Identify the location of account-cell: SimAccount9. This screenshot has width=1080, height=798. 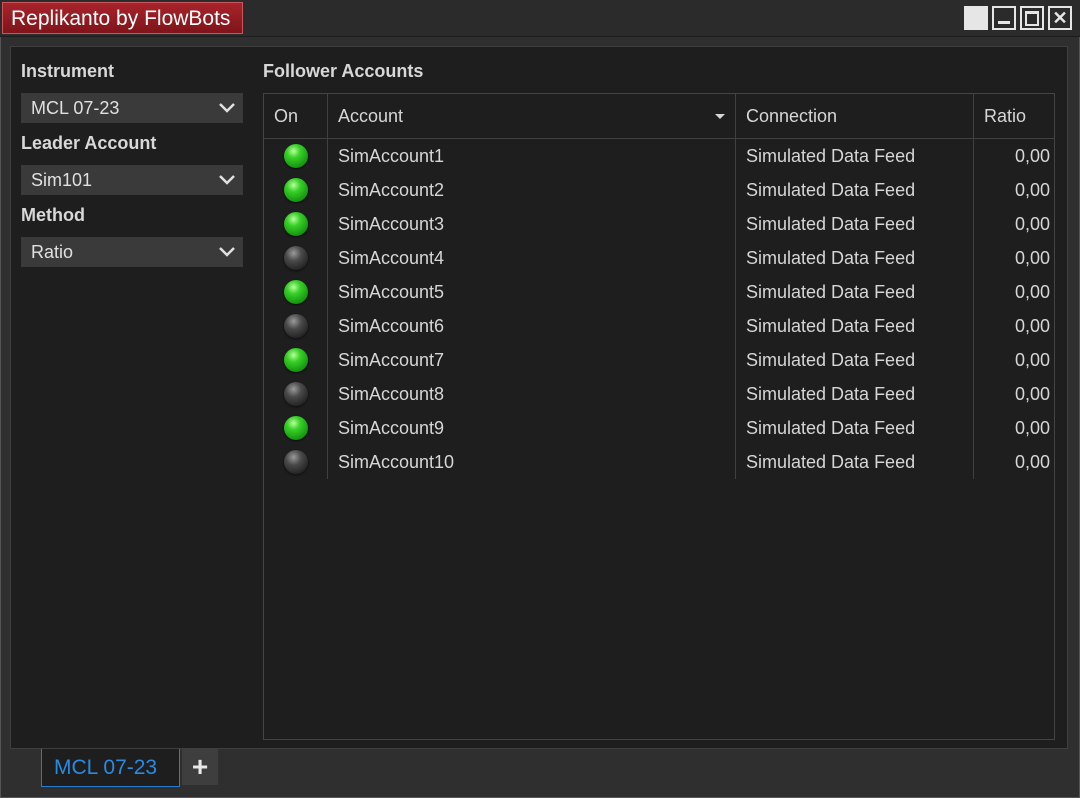
(532, 428).